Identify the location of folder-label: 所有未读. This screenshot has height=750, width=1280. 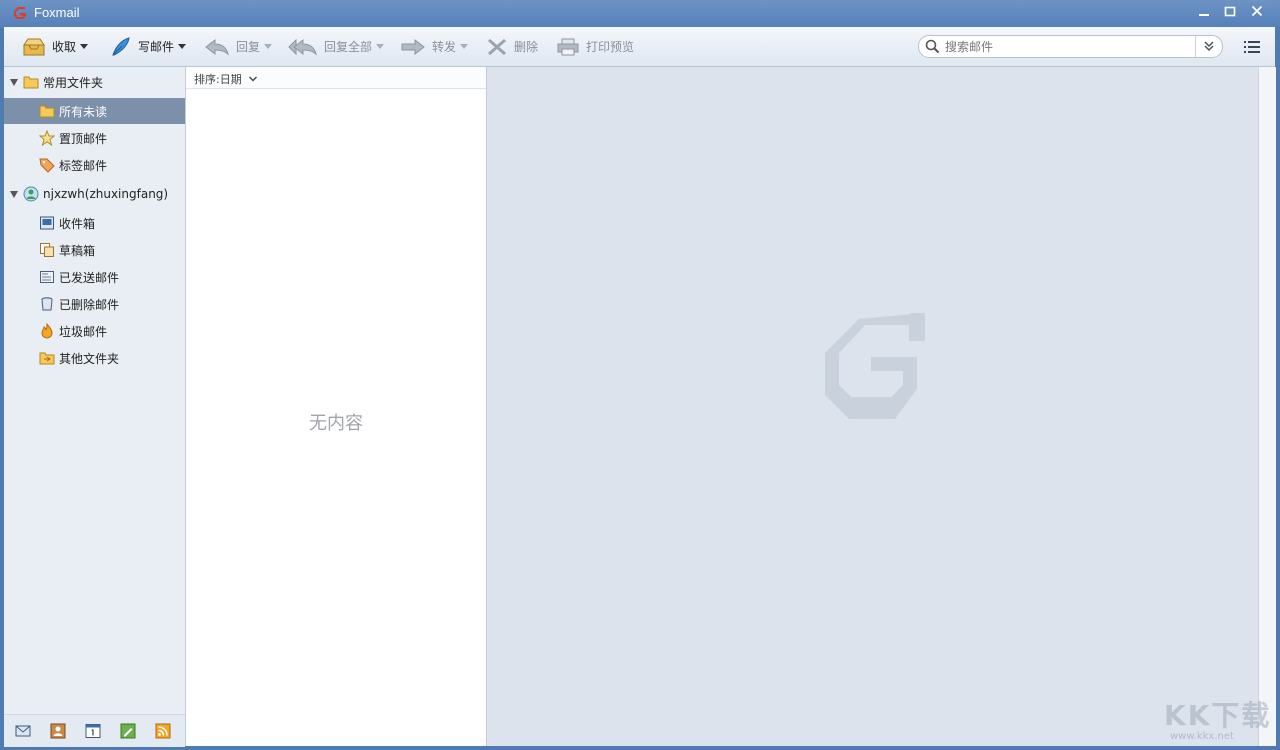
(83, 111).